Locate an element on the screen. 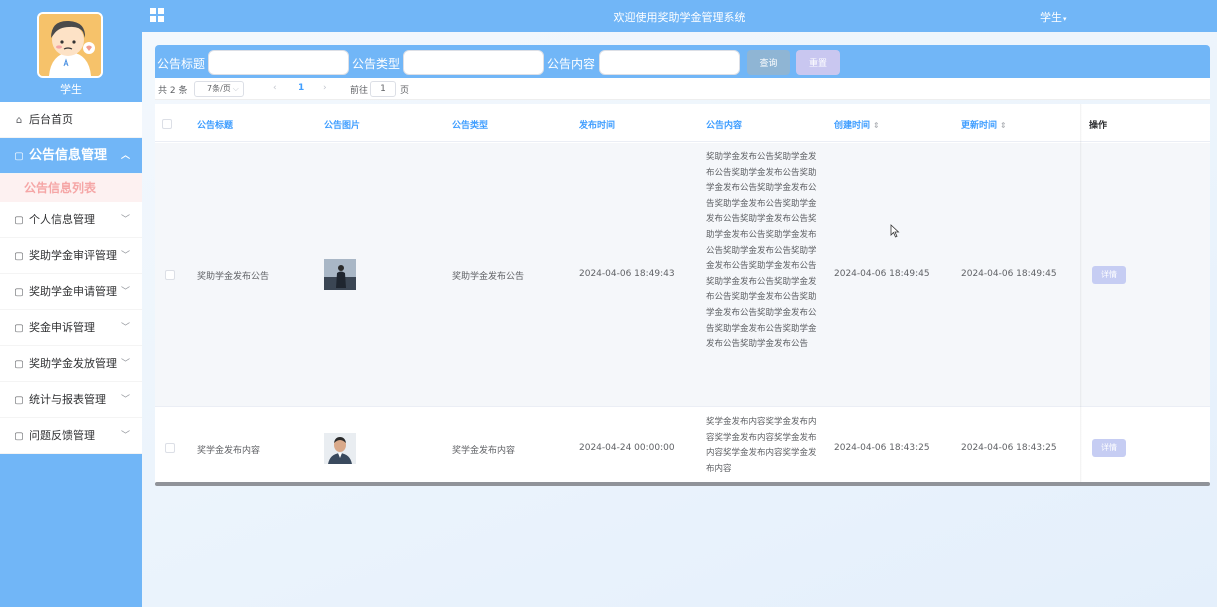 This screenshot has width=1217, height=607. select-all-checkbox is located at coordinates (167, 124).